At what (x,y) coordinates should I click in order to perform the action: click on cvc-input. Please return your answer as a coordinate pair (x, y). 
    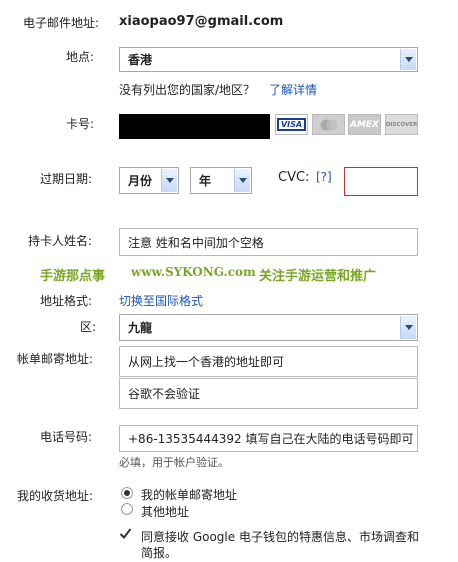
    Looking at the image, I should click on (381, 181).